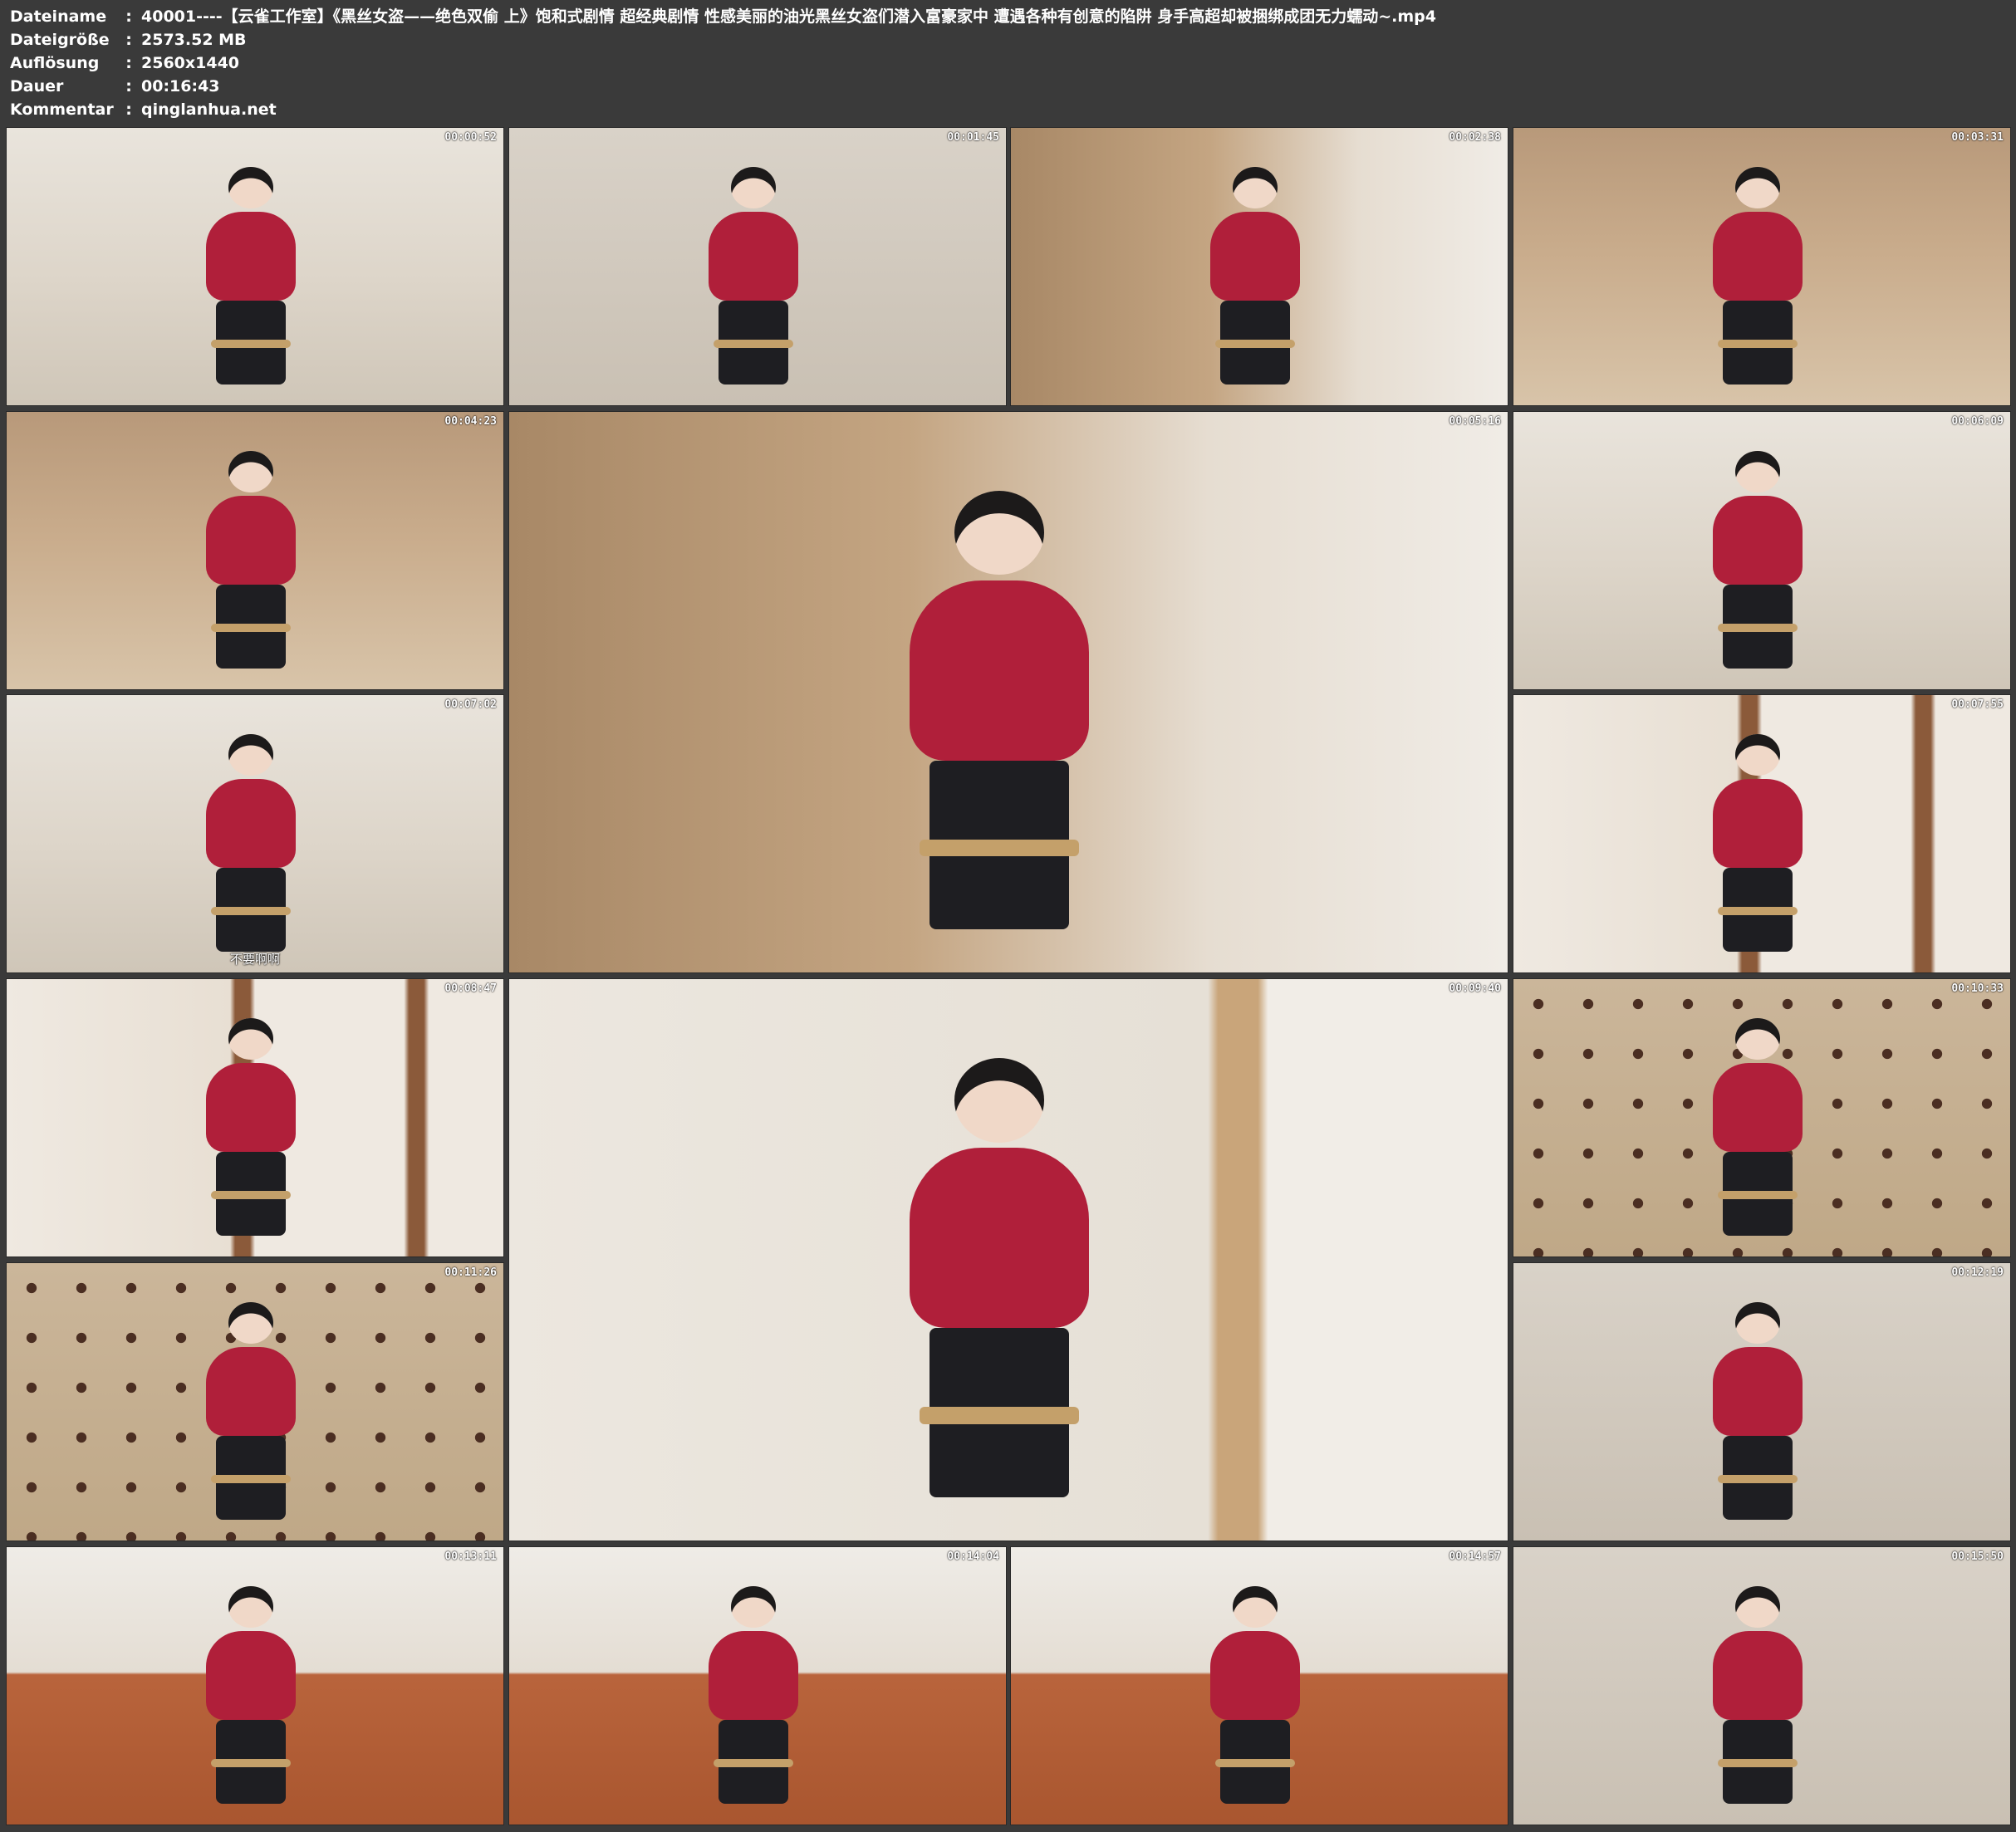  I want to click on thumbnail-timestamp: 00:04:23, so click(470, 421).